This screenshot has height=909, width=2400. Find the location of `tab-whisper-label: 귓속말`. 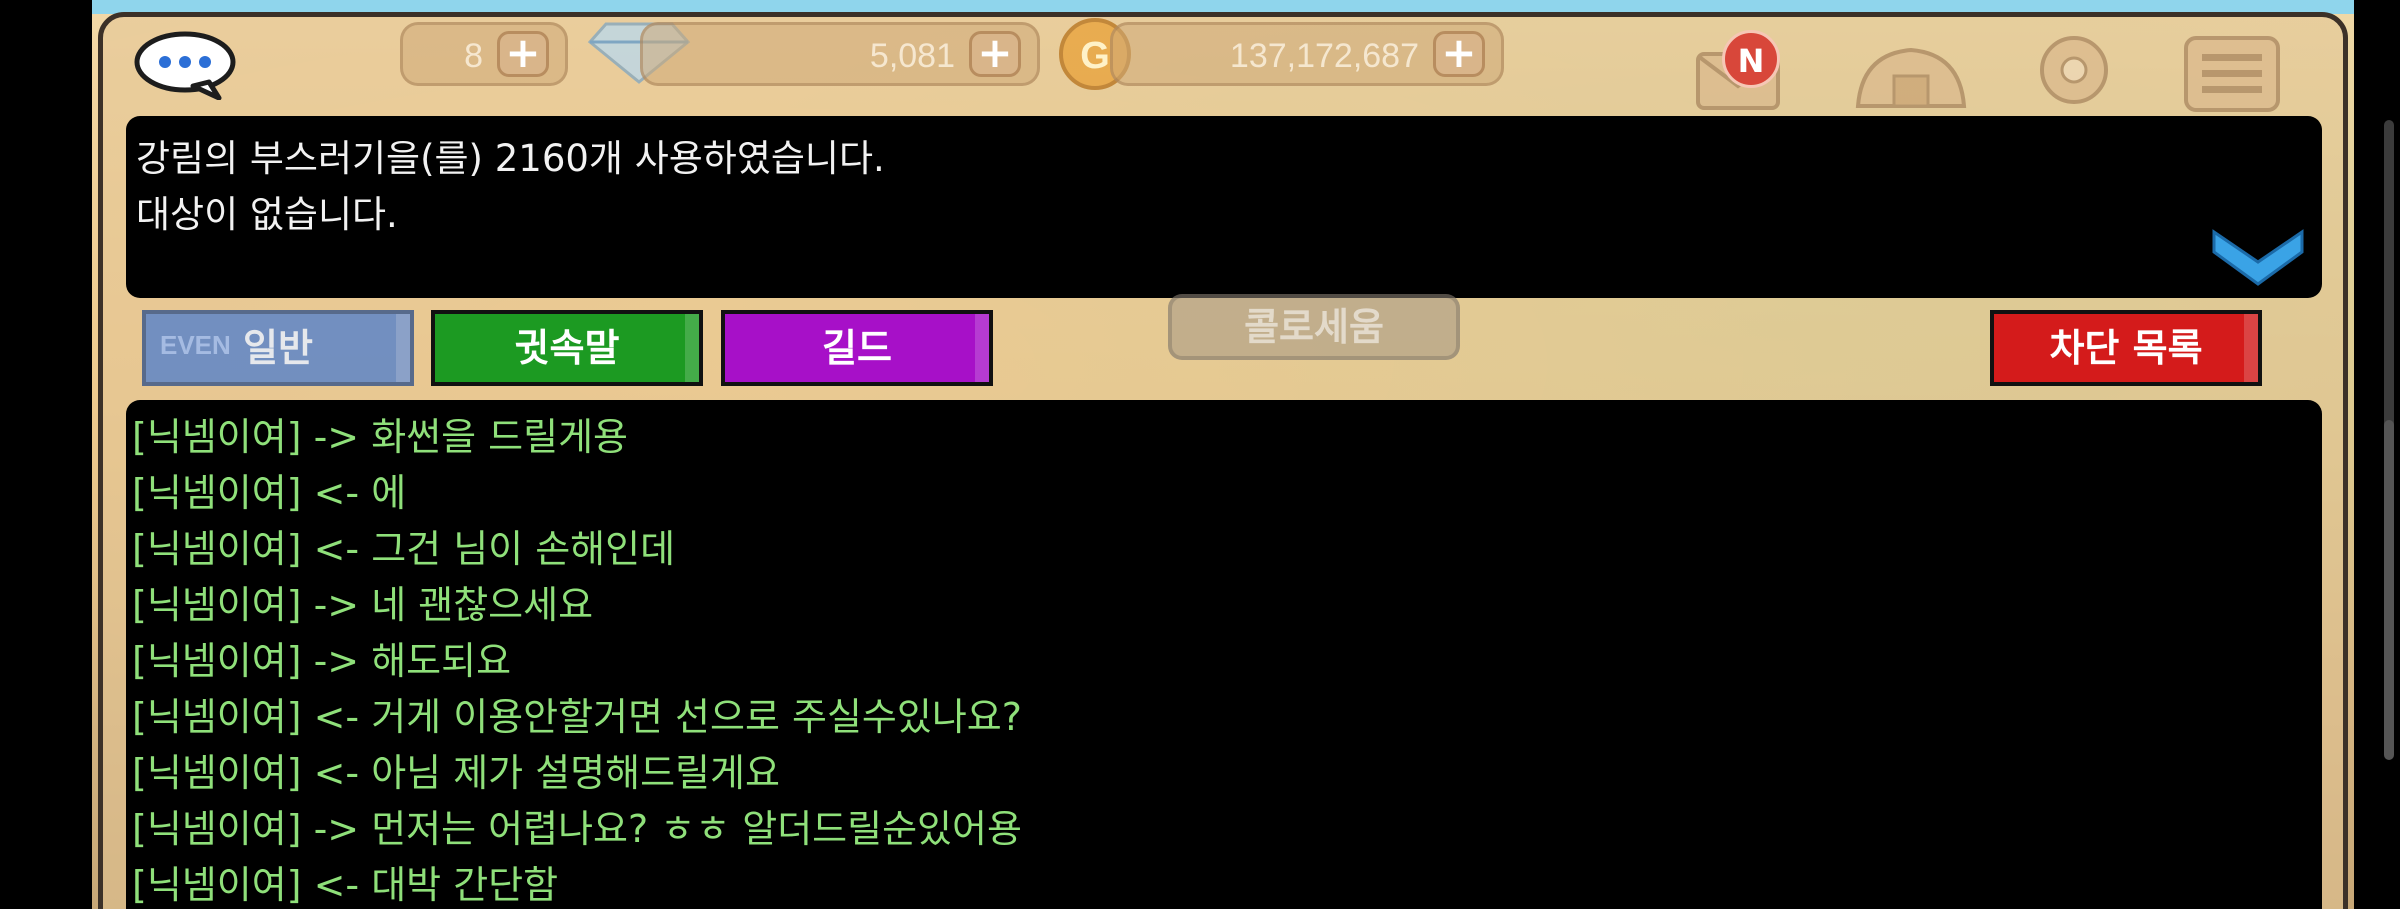

tab-whisper-label: 귓속말 is located at coordinates (567, 348).